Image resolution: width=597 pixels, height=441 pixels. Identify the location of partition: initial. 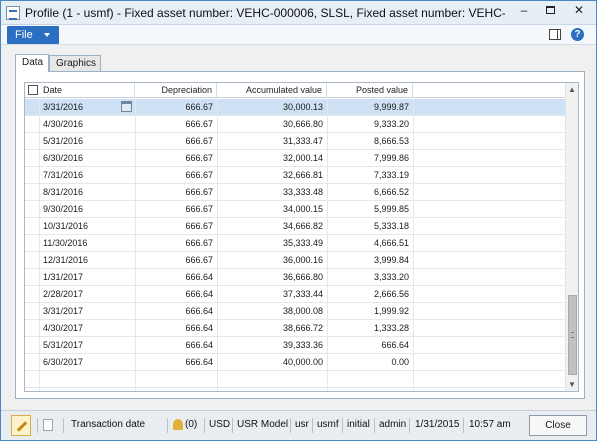
(358, 424).